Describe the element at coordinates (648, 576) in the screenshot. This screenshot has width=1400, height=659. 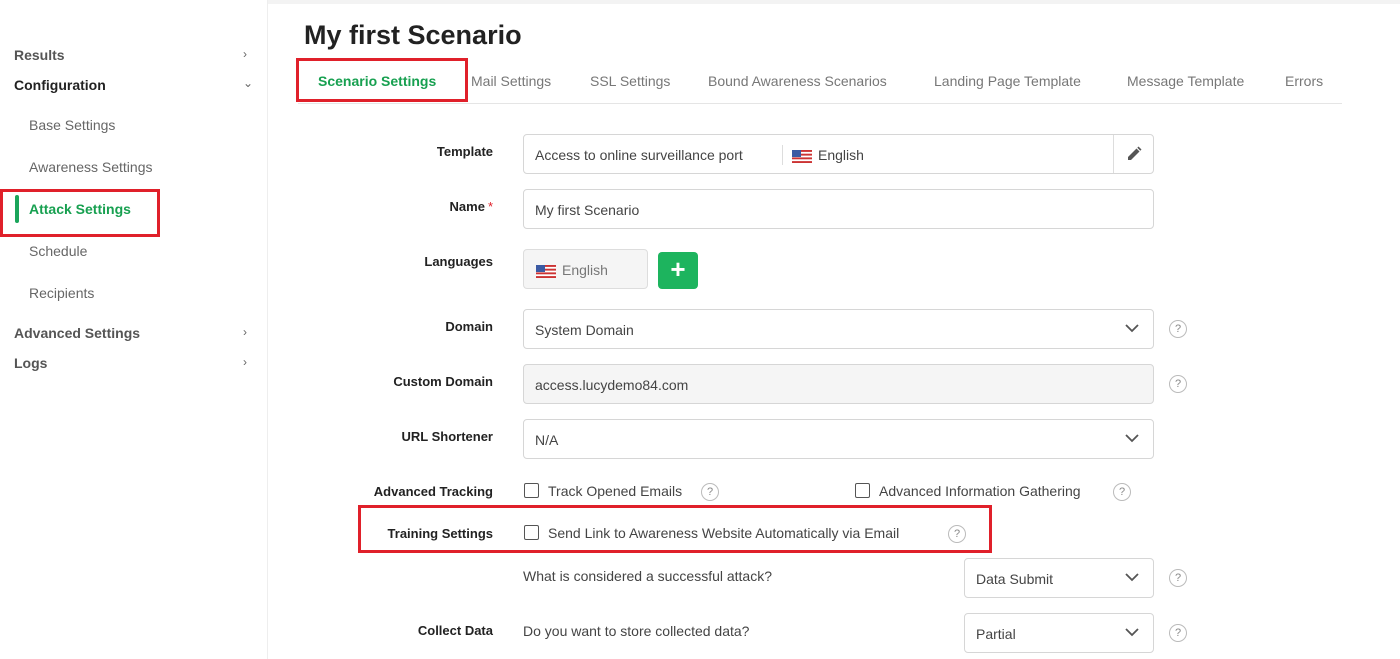
I see `success-question: What is considered a successful attack?` at that location.